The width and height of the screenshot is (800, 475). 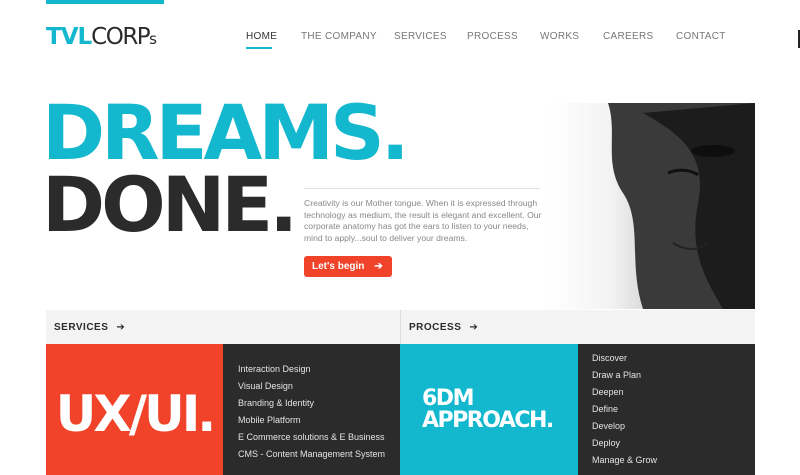 What do you see at coordinates (259, 48) in the screenshot?
I see `nav-active-indicator` at bounding box center [259, 48].